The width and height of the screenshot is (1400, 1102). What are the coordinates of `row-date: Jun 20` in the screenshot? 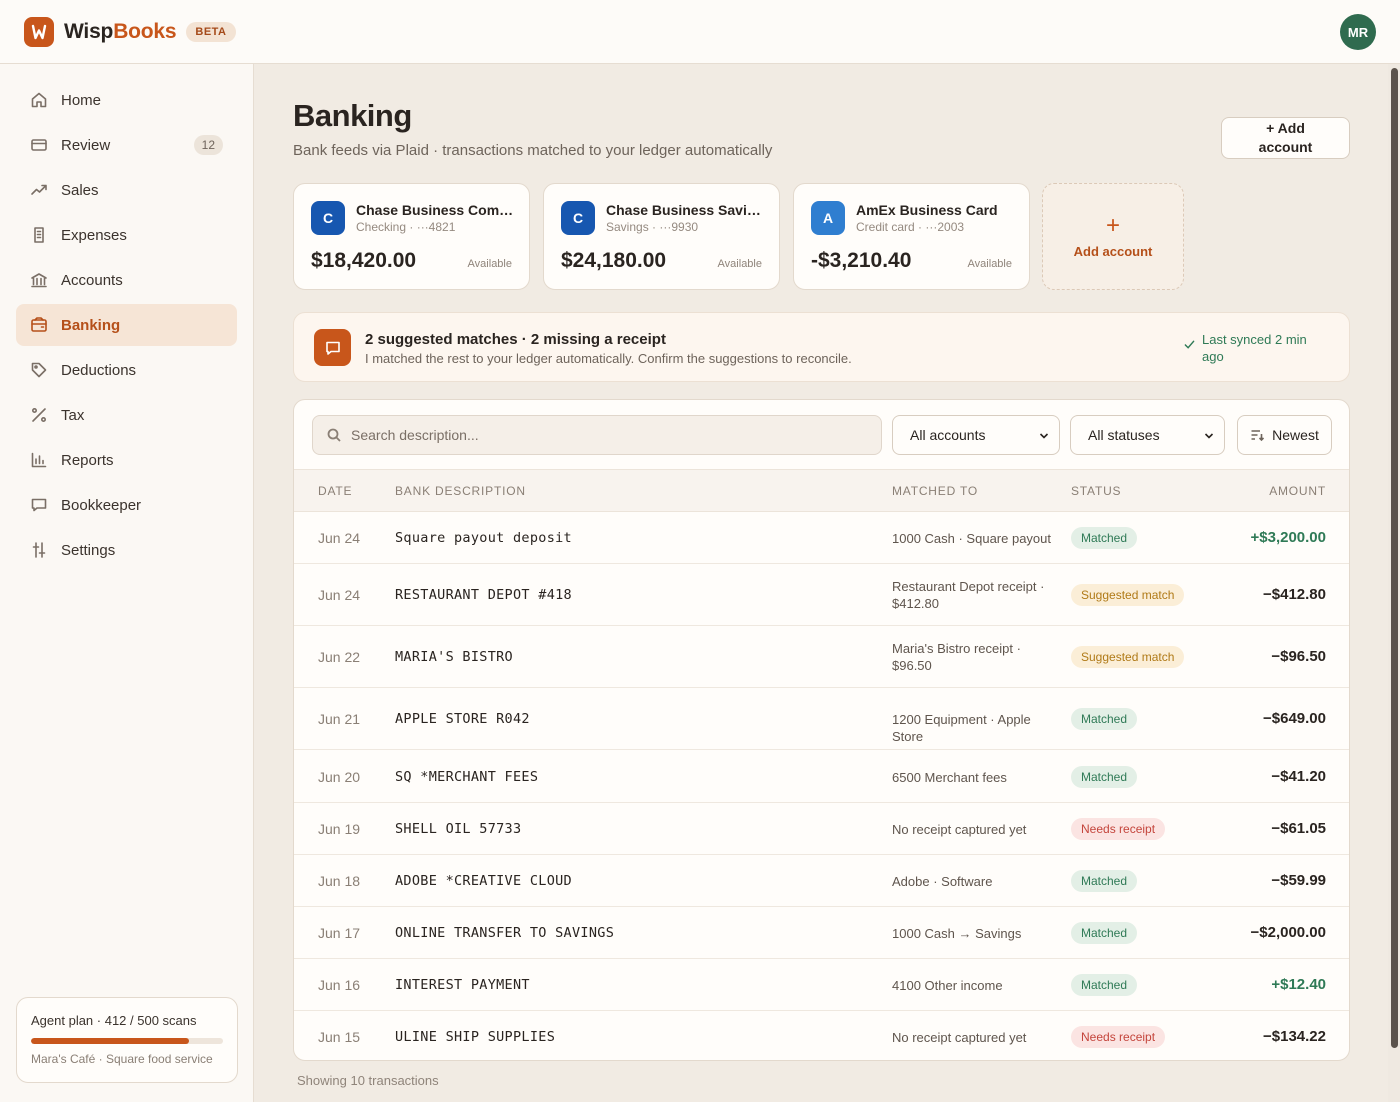 It's located at (339, 776).